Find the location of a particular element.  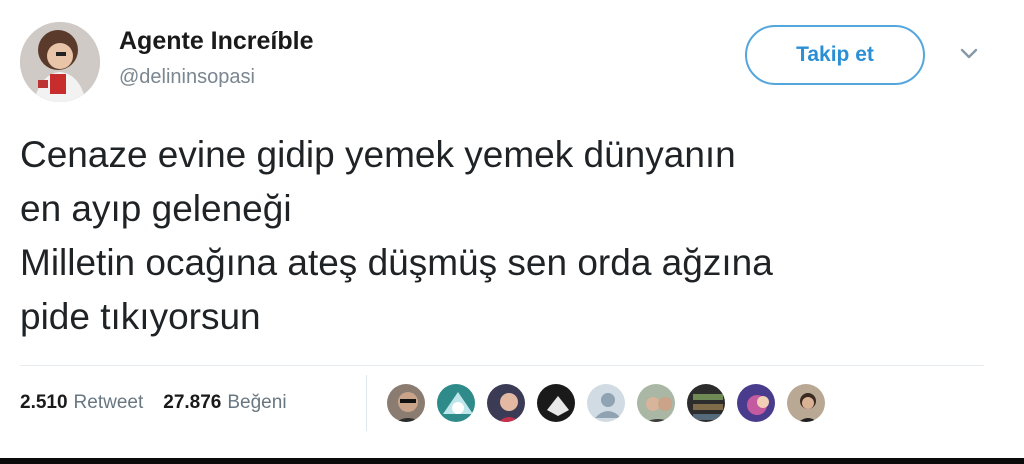

bottom-border is located at coordinates (512, 461).